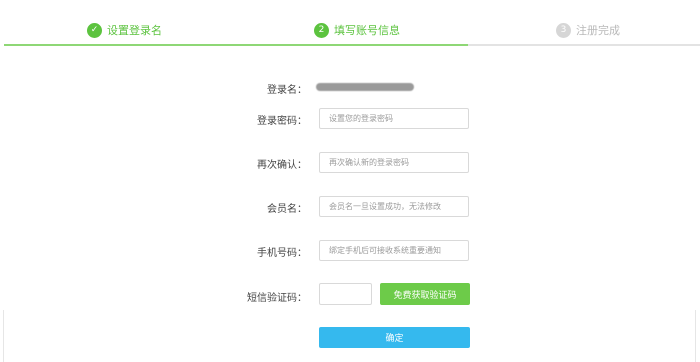 Image resolution: width=700 pixels, height=362 pixels. What do you see at coordinates (287, 90) in the screenshot?
I see `login-name-label: 登录名：` at bounding box center [287, 90].